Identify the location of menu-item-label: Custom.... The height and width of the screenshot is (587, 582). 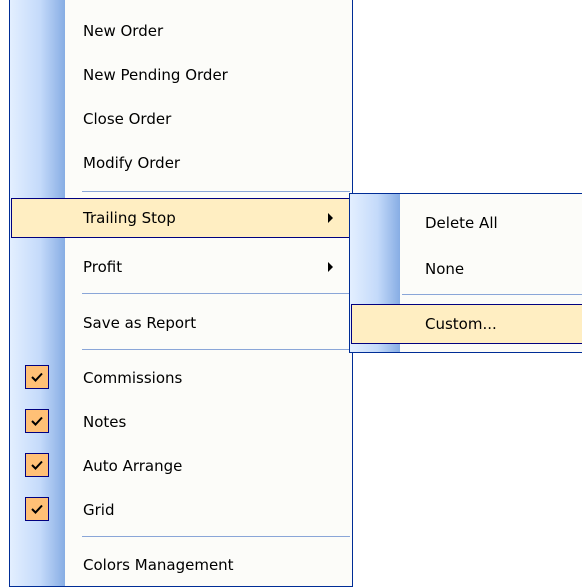
(461, 324).